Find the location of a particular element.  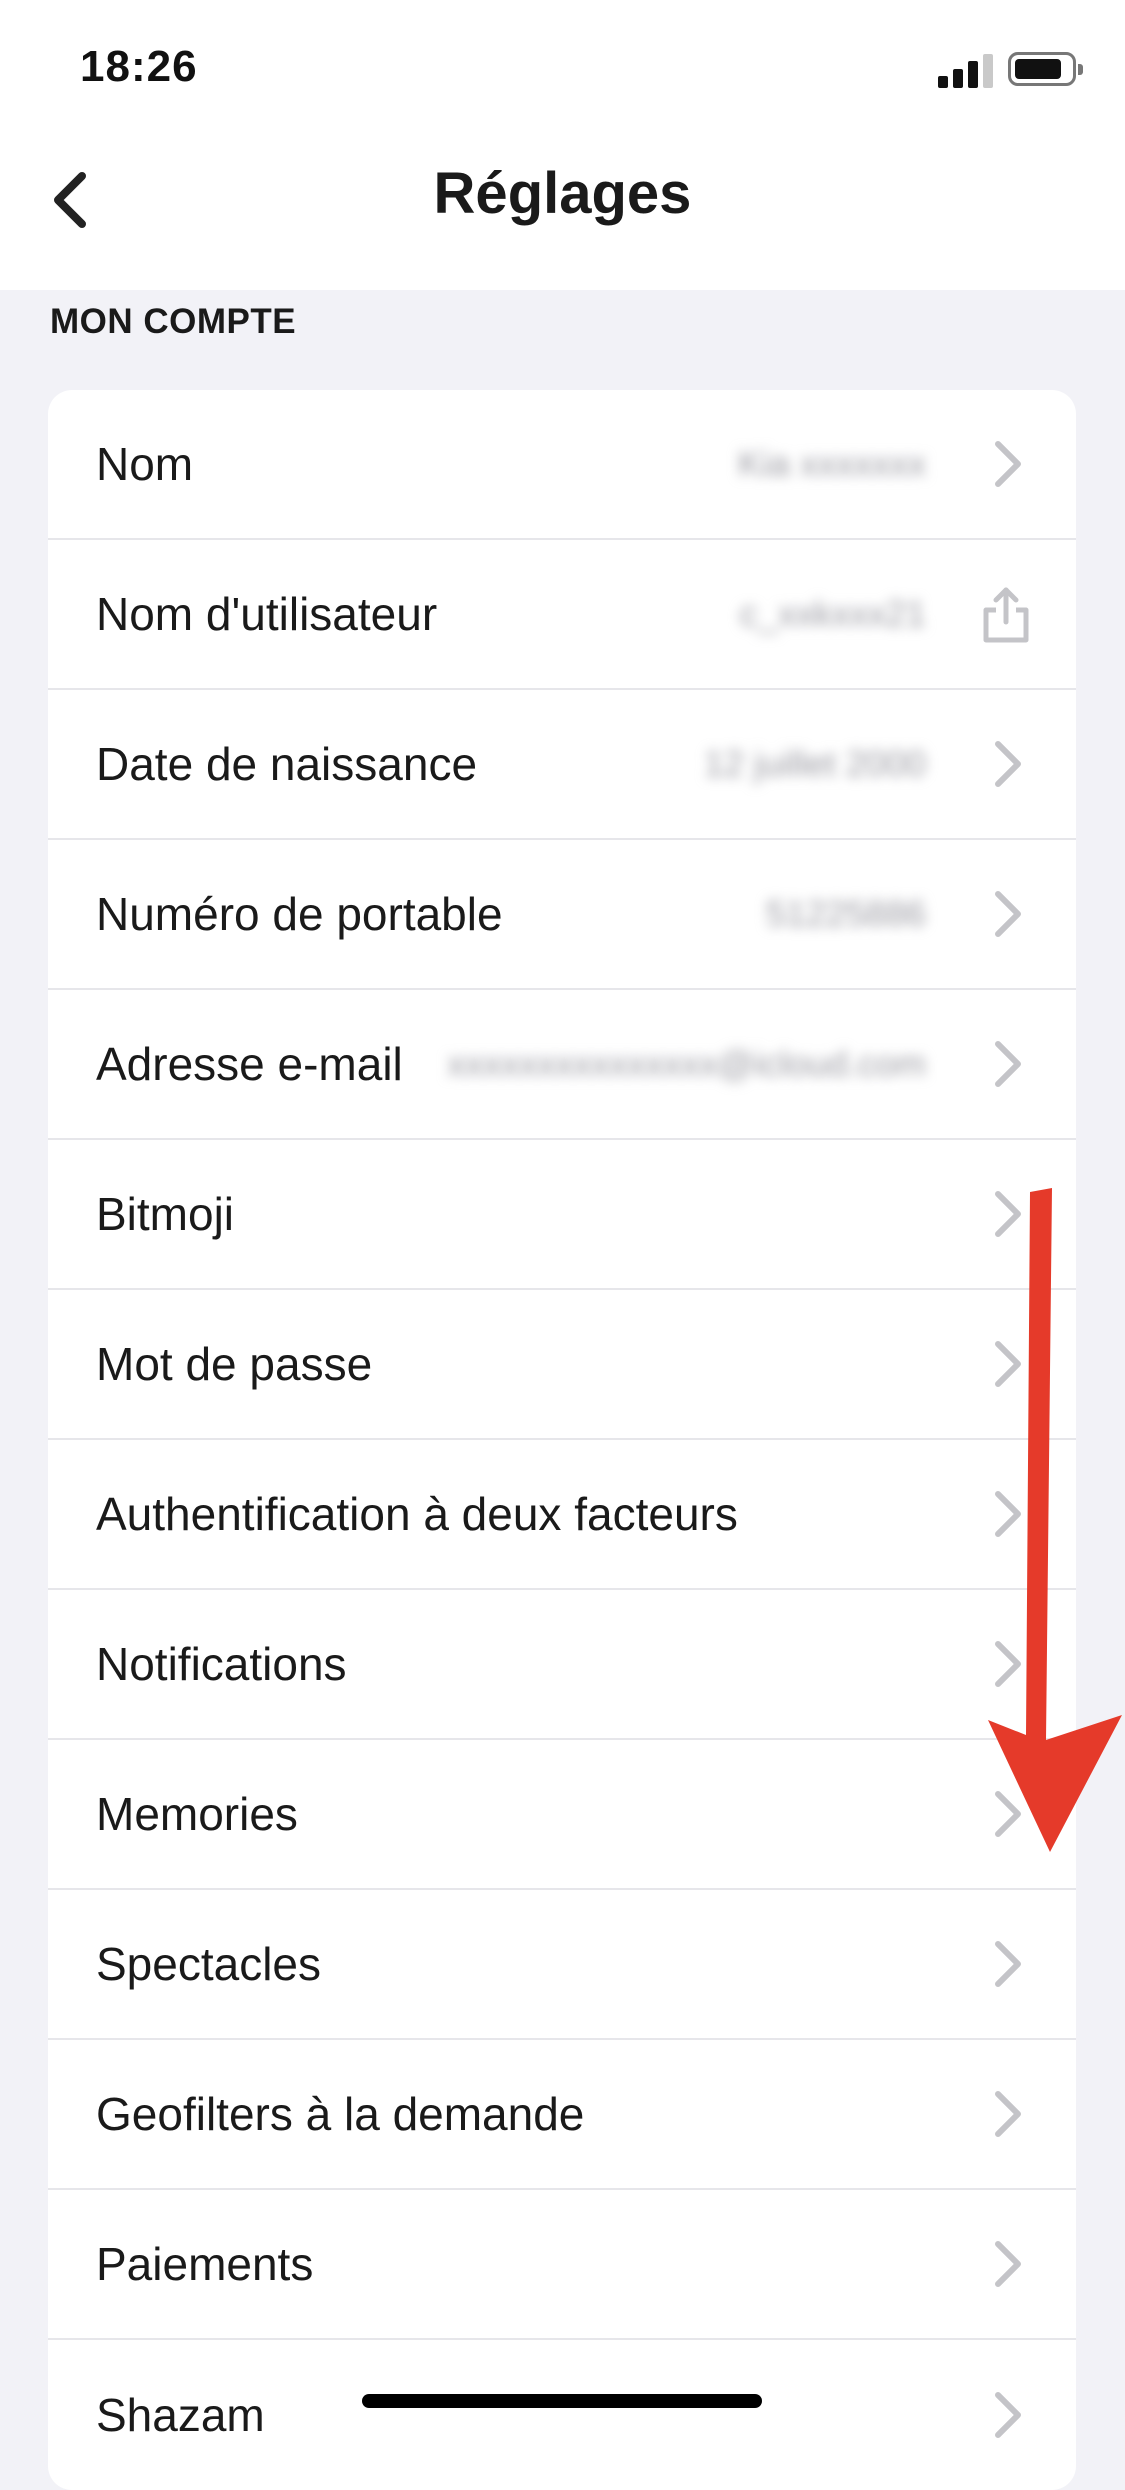

row-label: Authentification à deux facteurs is located at coordinates (417, 1514).